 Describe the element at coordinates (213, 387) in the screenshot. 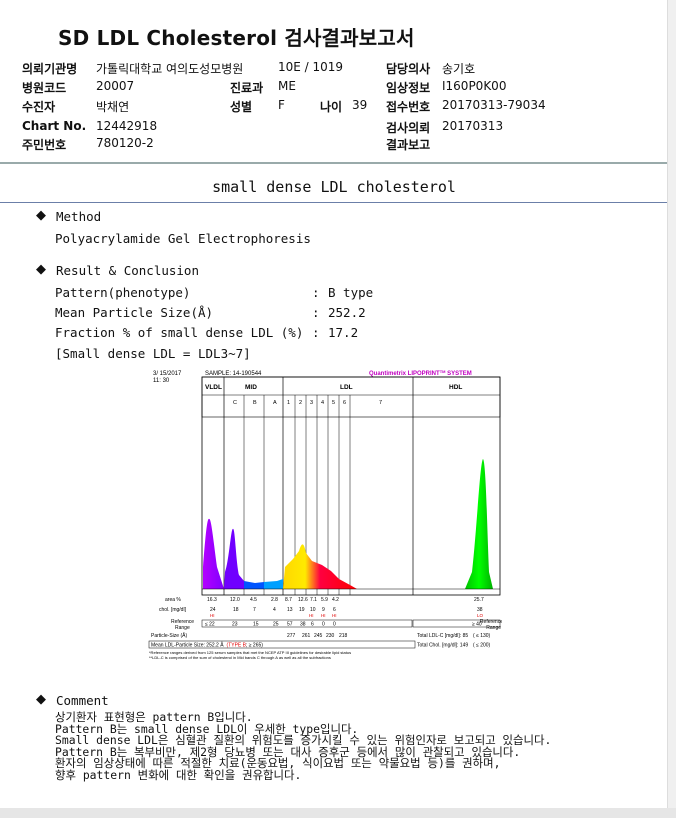

I see `vldl-label: VLDL` at that location.